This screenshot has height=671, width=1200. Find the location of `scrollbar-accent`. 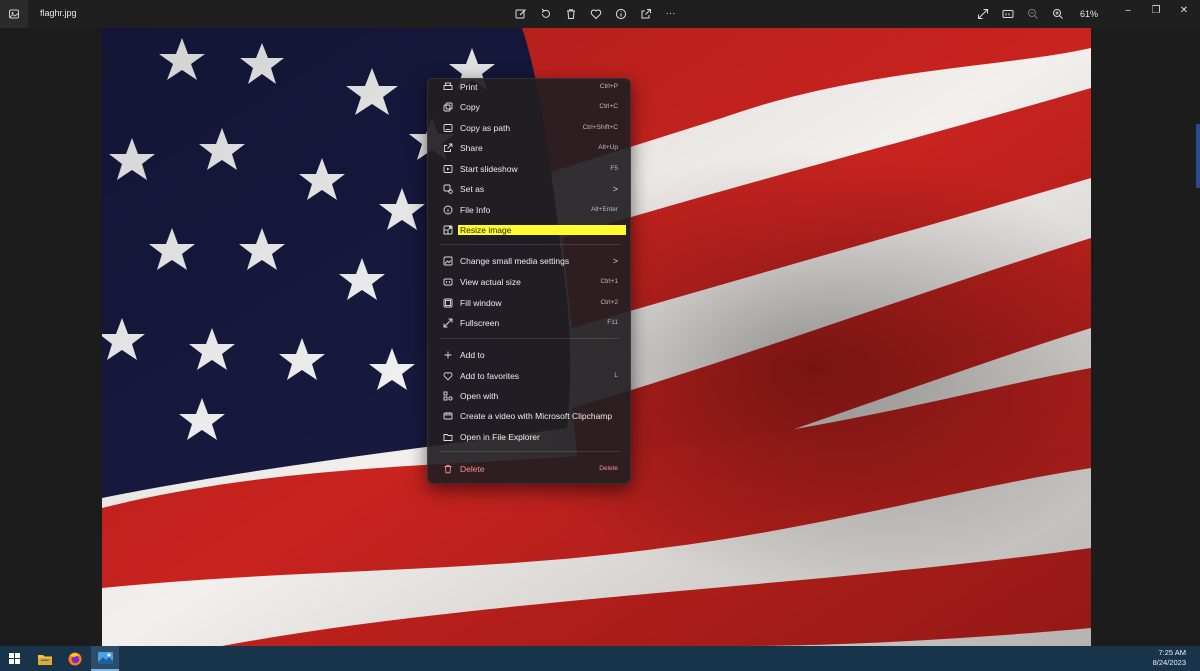

scrollbar-accent is located at coordinates (1198, 156).